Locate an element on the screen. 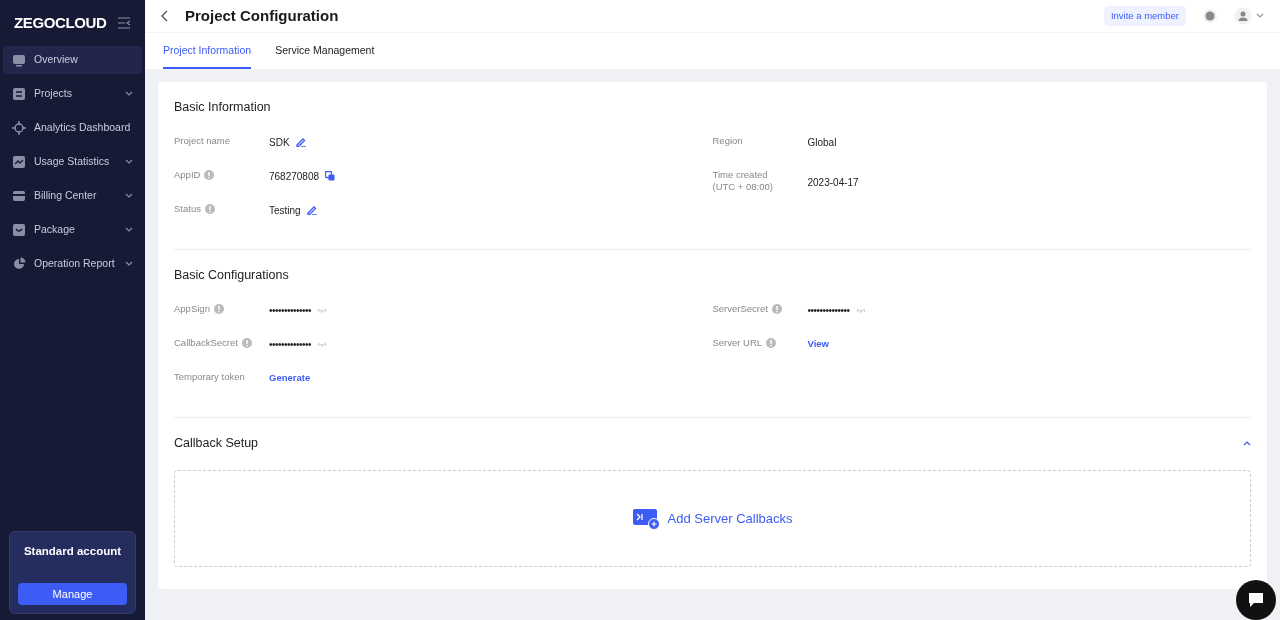 The width and height of the screenshot is (1280, 620). sidebar-item: Operation Report is located at coordinates (72, 264).